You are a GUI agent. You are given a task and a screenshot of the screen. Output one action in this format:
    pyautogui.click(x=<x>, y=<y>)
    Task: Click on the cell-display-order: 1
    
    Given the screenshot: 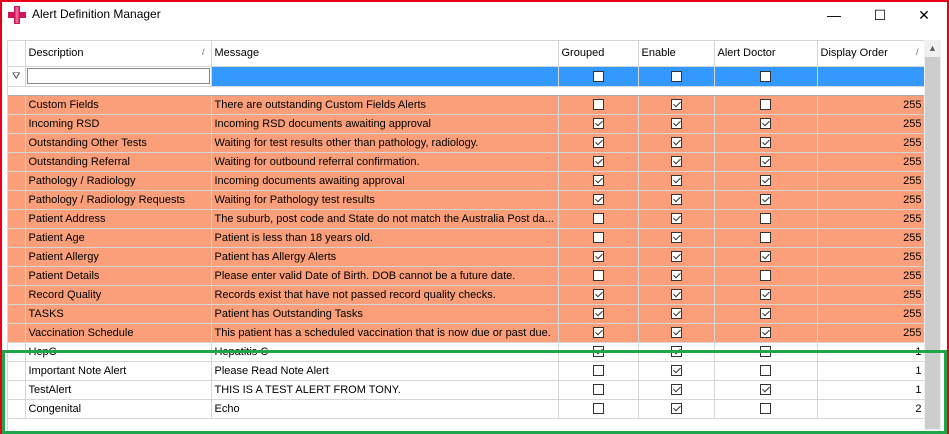 What is the action you would take?
    pyautogui.click(x=871, y=352)
    